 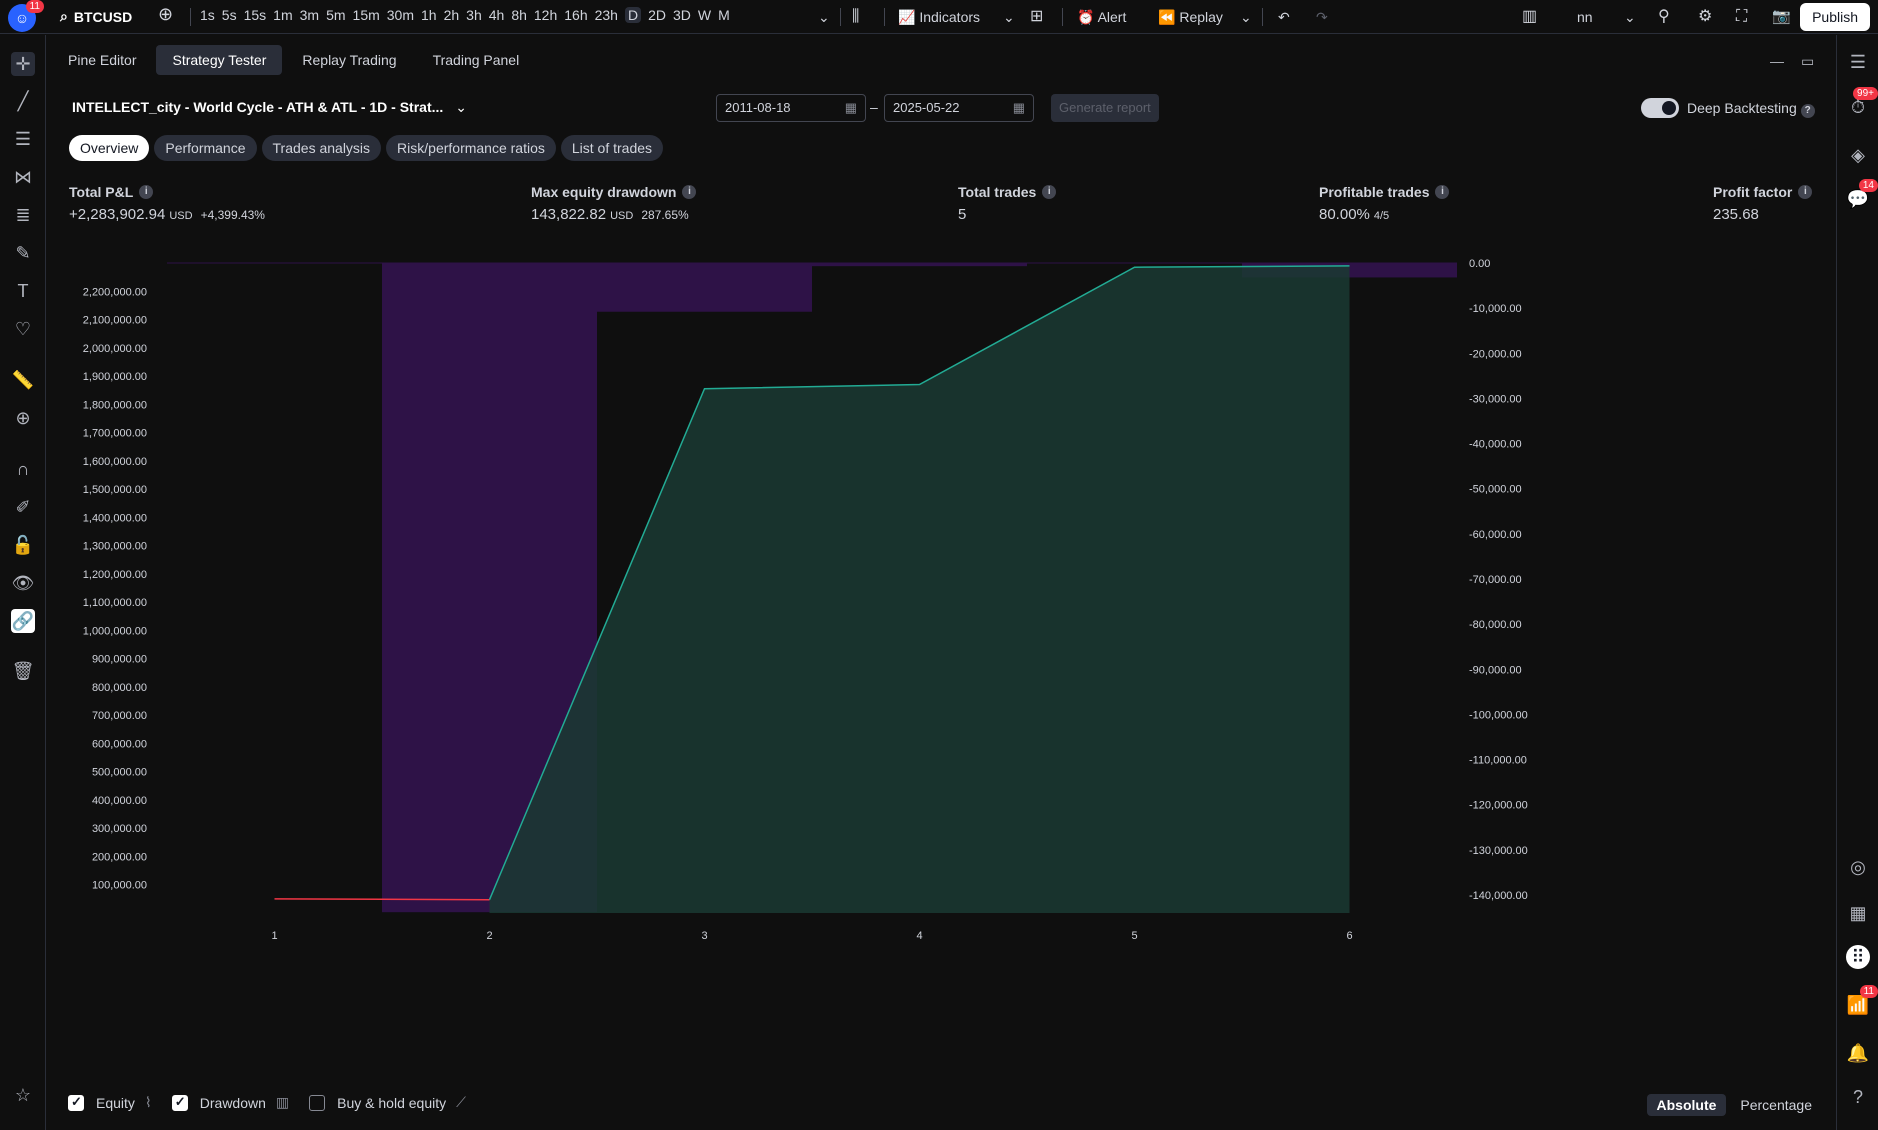 I want to click on publish-button: Publish, so click(x=1835, y=17).